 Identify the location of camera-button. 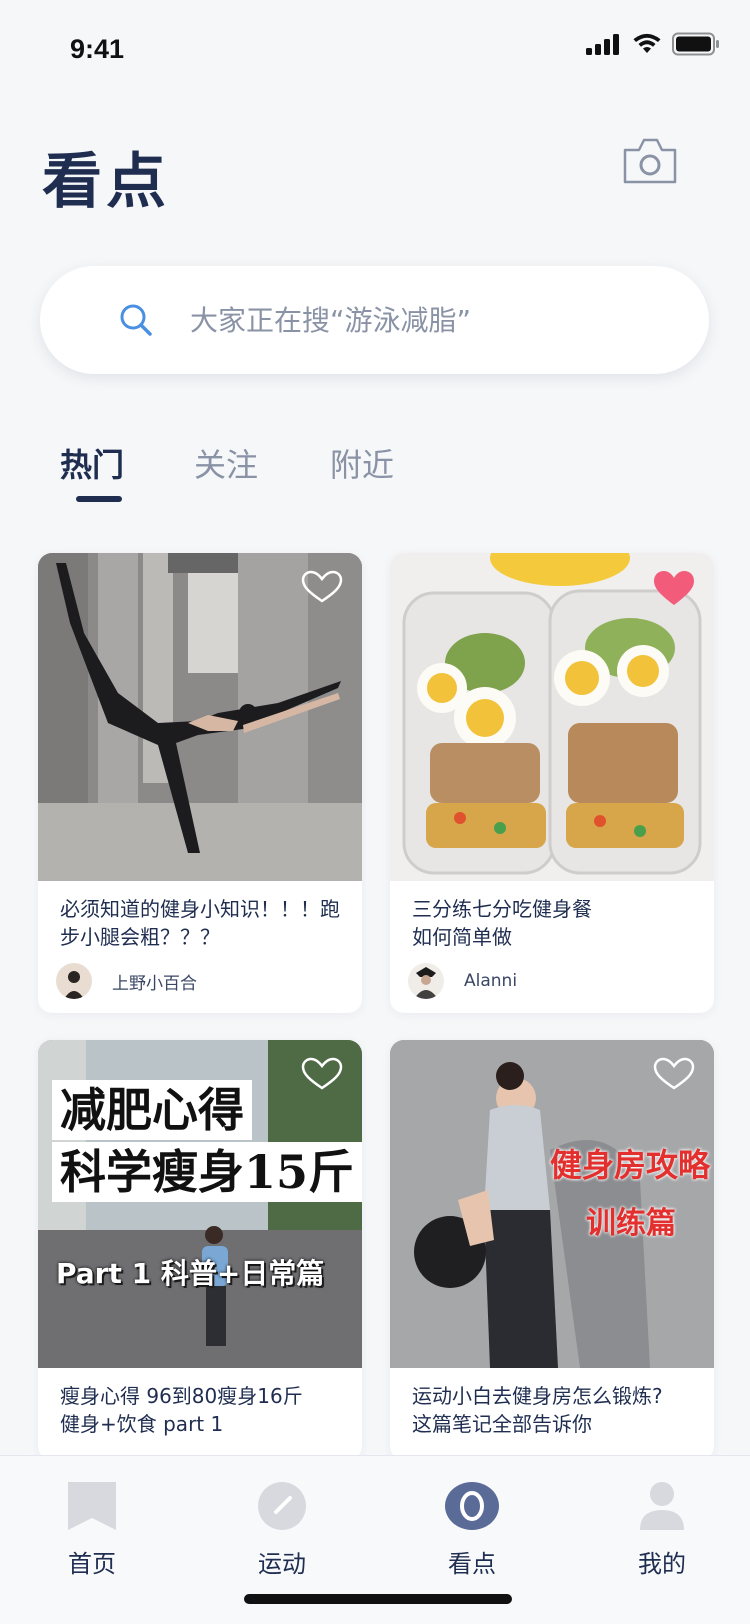
(650, 161).